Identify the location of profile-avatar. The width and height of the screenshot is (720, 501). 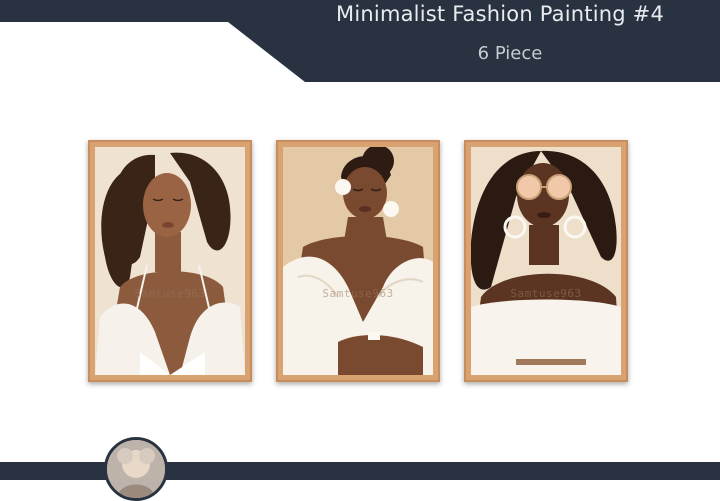
(136, 469).